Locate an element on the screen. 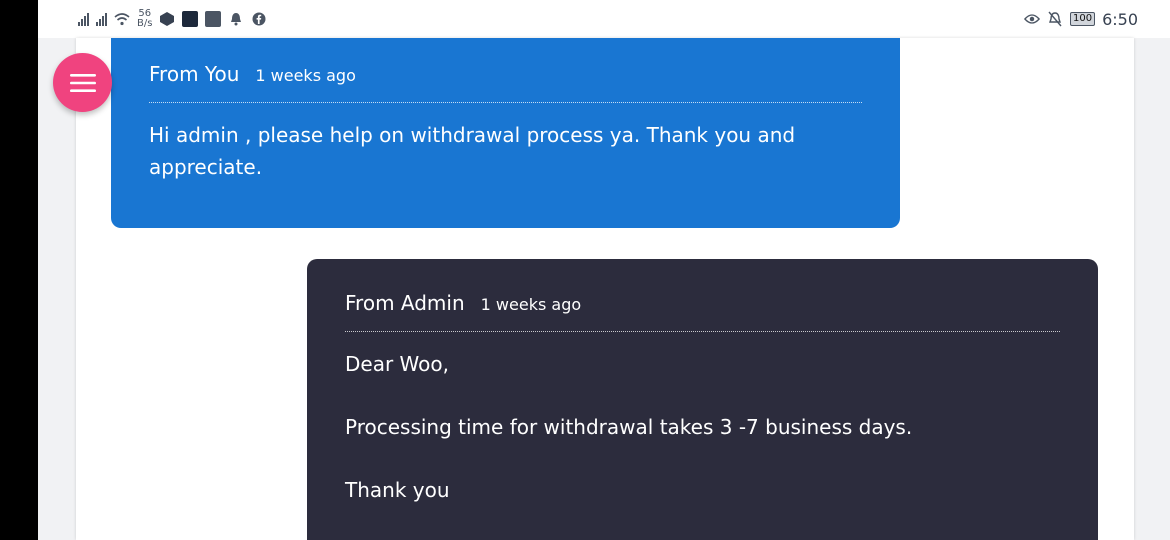 This screenshot has width=1170, height=540. message-sender: From Admin is located at coordinates (405, 303).